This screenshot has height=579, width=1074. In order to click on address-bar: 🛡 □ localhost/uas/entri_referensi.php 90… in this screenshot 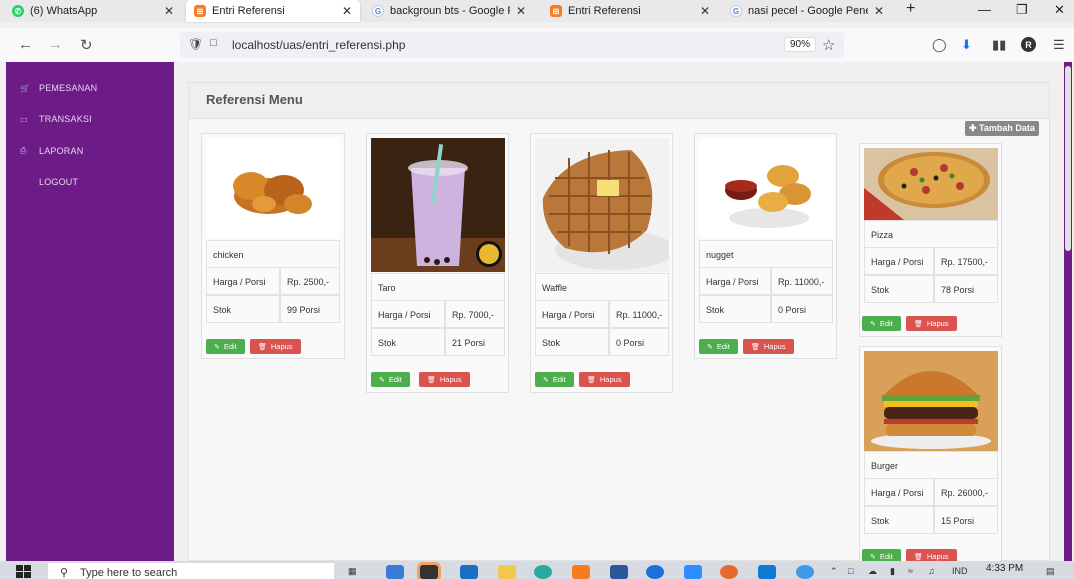, I will do `click(512, 45)`.